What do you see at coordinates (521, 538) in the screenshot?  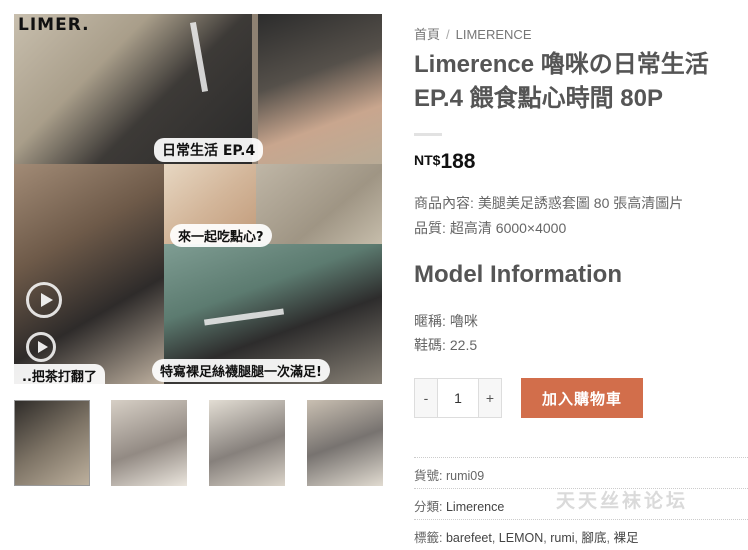 I see `tag-link: LEMON` at bounding box center [521, 538].